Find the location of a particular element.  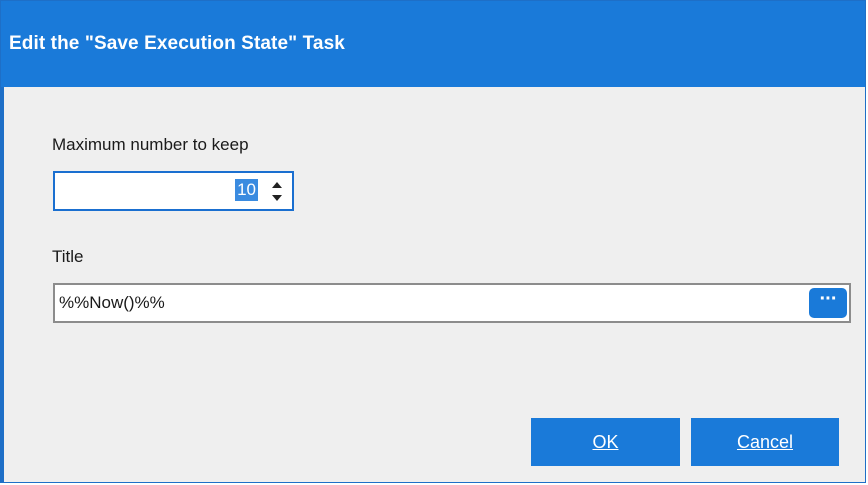

title-browse-button: ··· is located at coordinates (828, 303).